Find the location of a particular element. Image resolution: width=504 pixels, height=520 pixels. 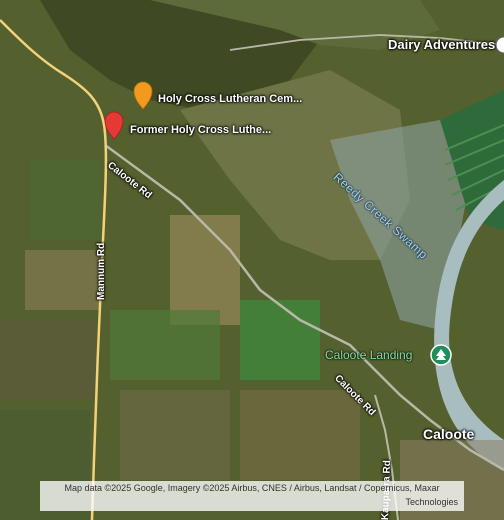

caloote-landing-icon is located at coordinates (441, 355).